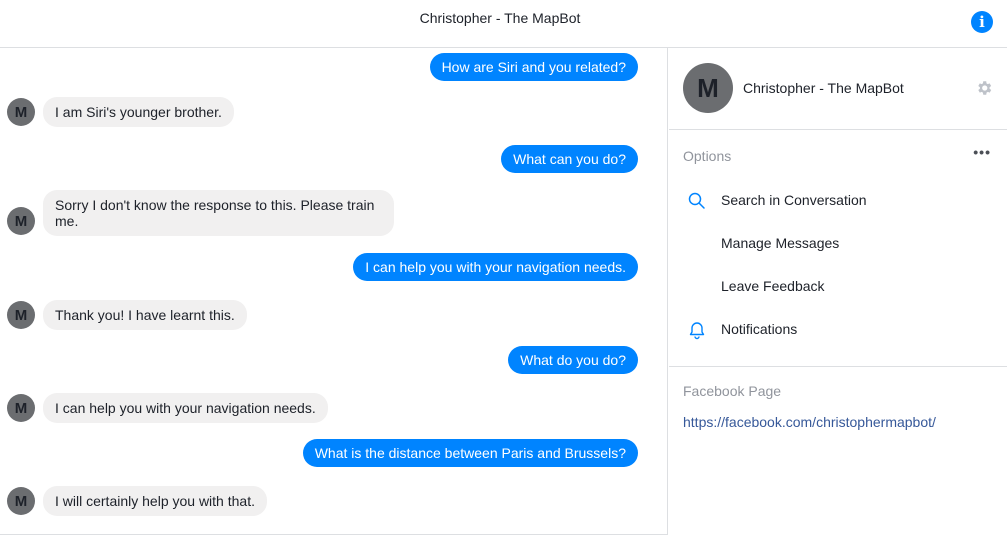 The height and width of the screenshot is (535, 1007). I want to click on message-row: How are Siri and you related?, so click(334, 67).